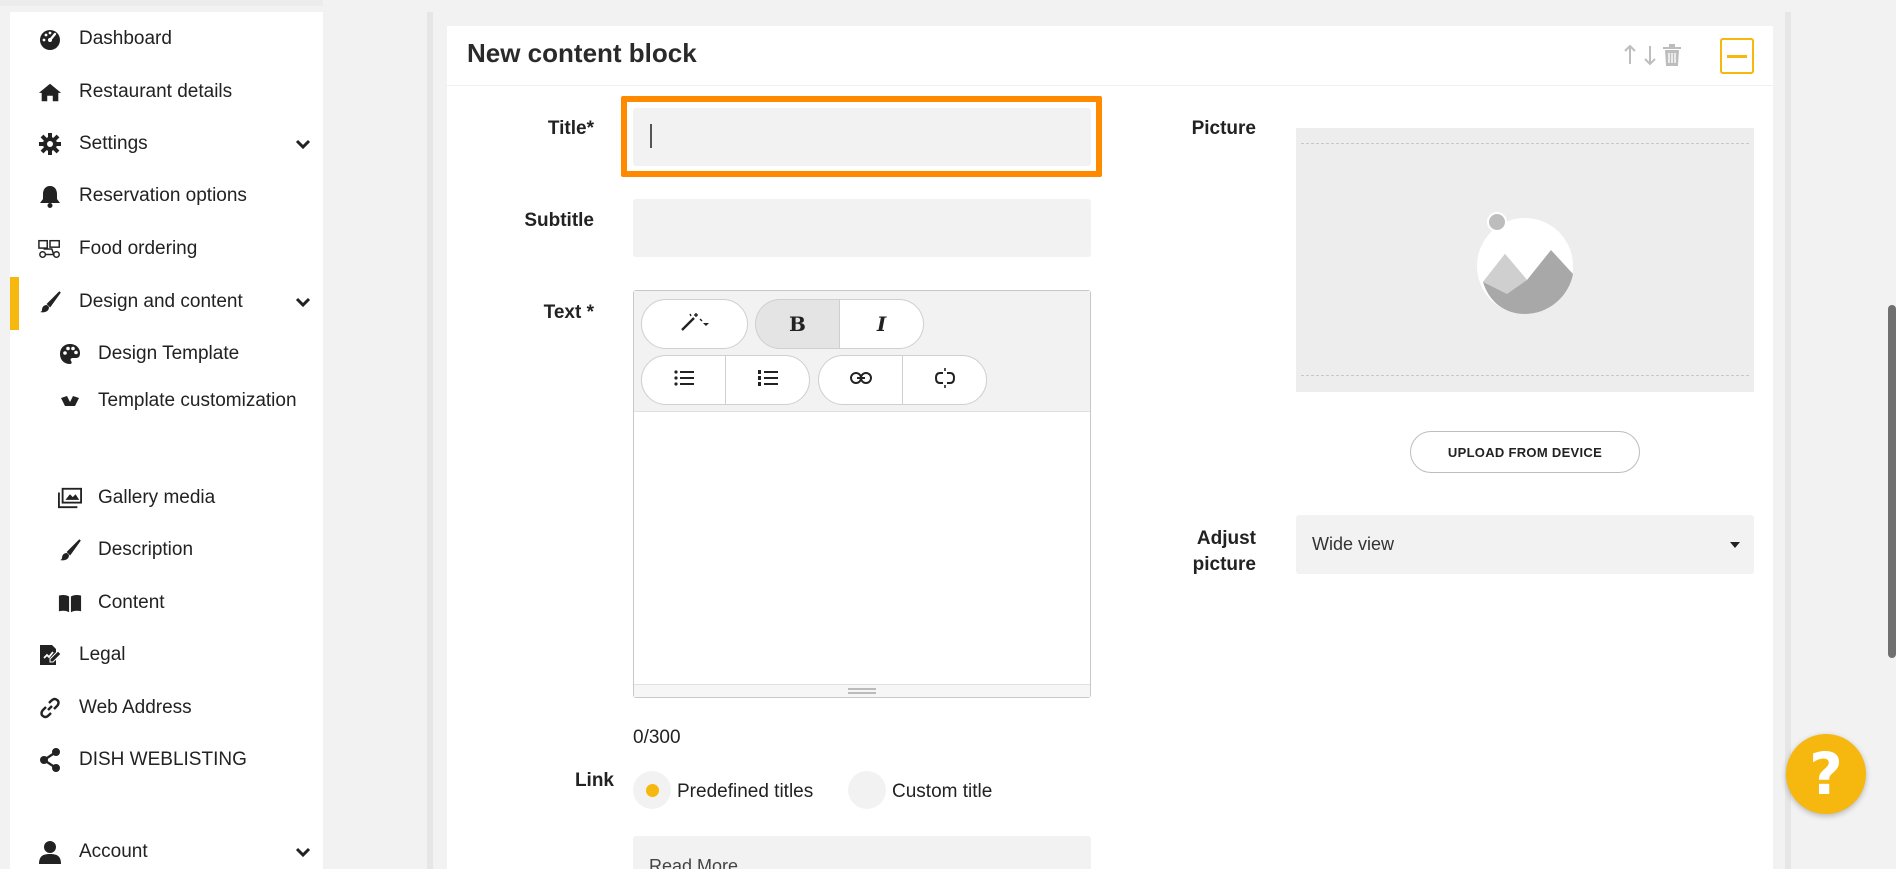  I want to click on sidebar-item-design-template: Design Template, so click(166, 354).